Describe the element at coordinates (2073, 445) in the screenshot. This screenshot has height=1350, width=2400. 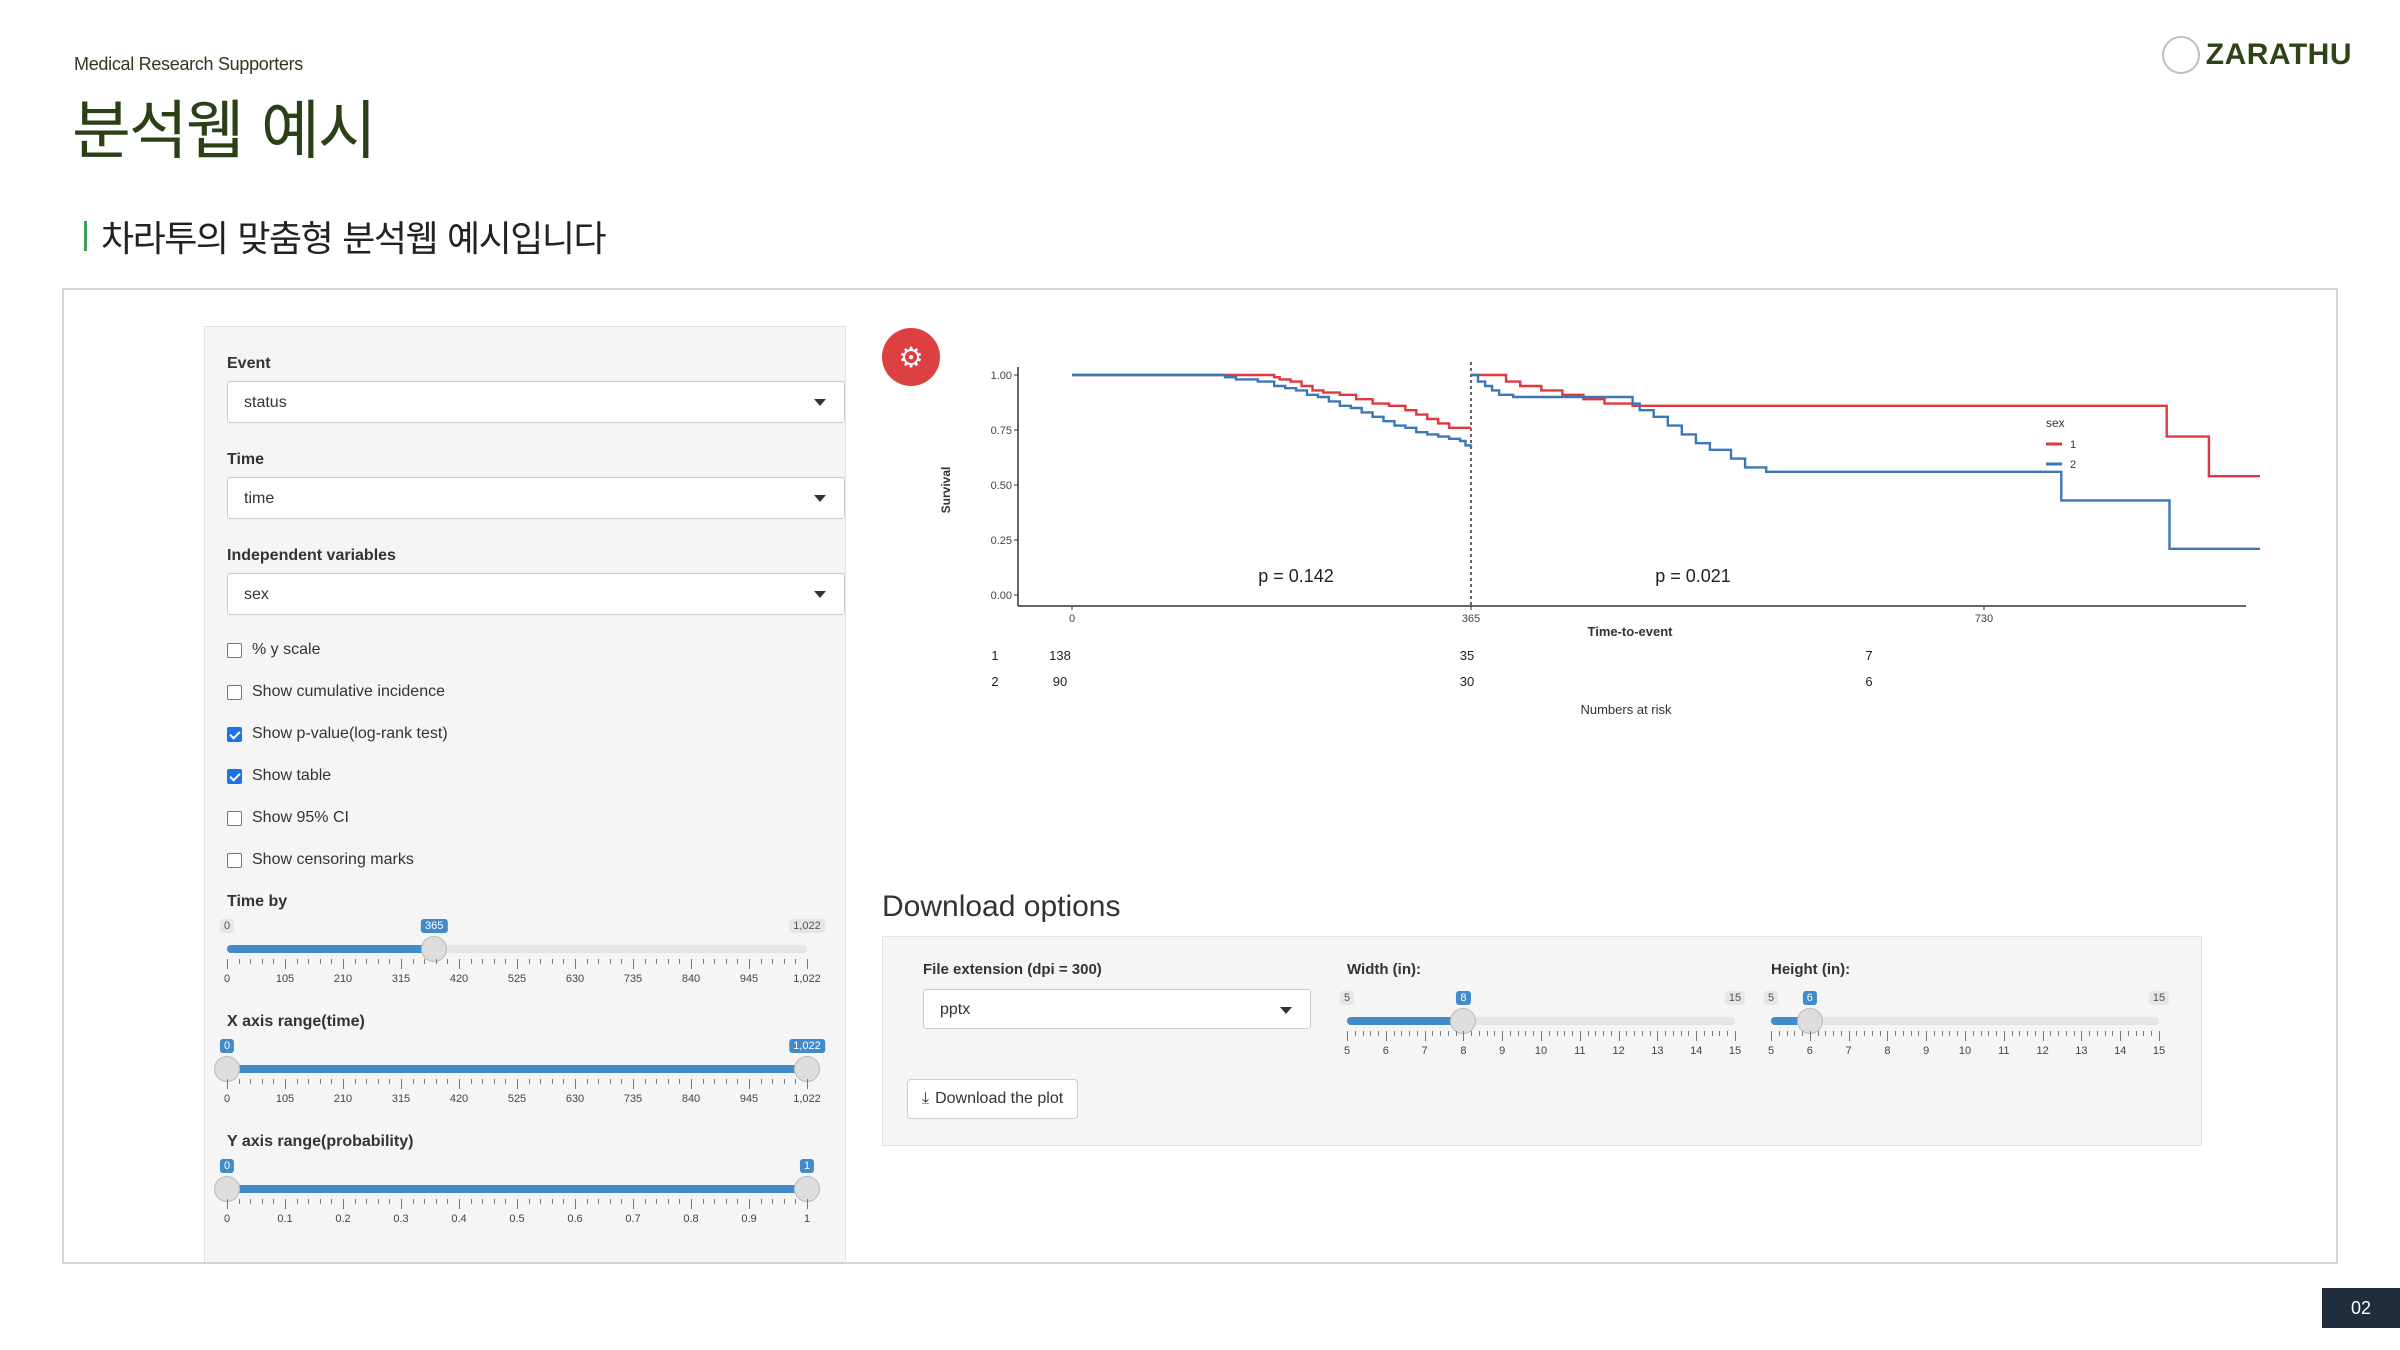
I see `legend-label-1: 1` at that location.